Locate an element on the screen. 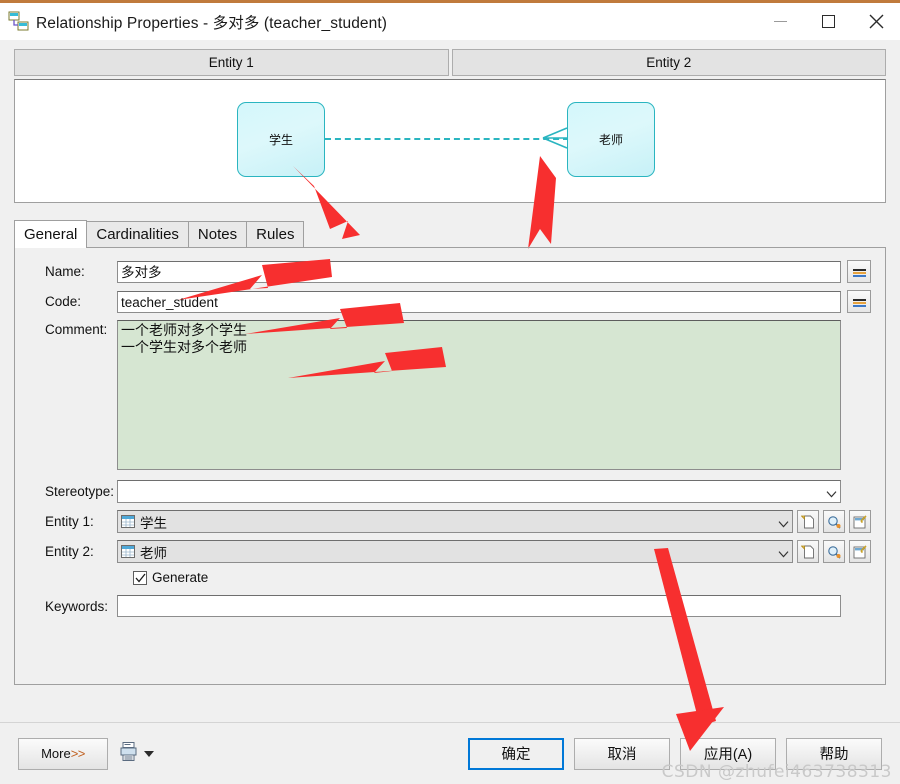 The image size is (900, 784). entity2-properties-button is located at coordinates (860, 551).